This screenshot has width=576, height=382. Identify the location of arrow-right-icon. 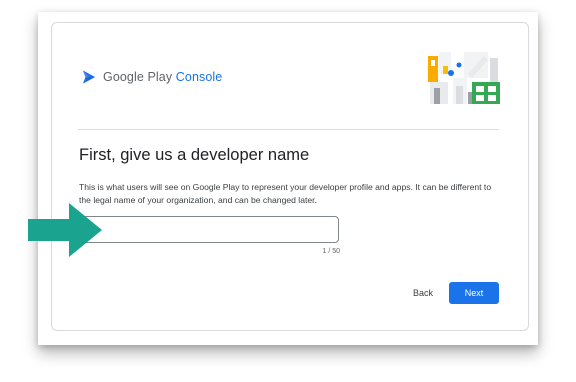
(65, 230).